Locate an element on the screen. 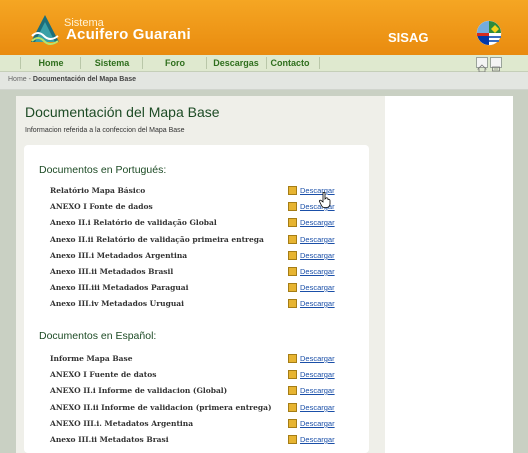  nav-sistema: Sistema is located at coordinates (112, 63).